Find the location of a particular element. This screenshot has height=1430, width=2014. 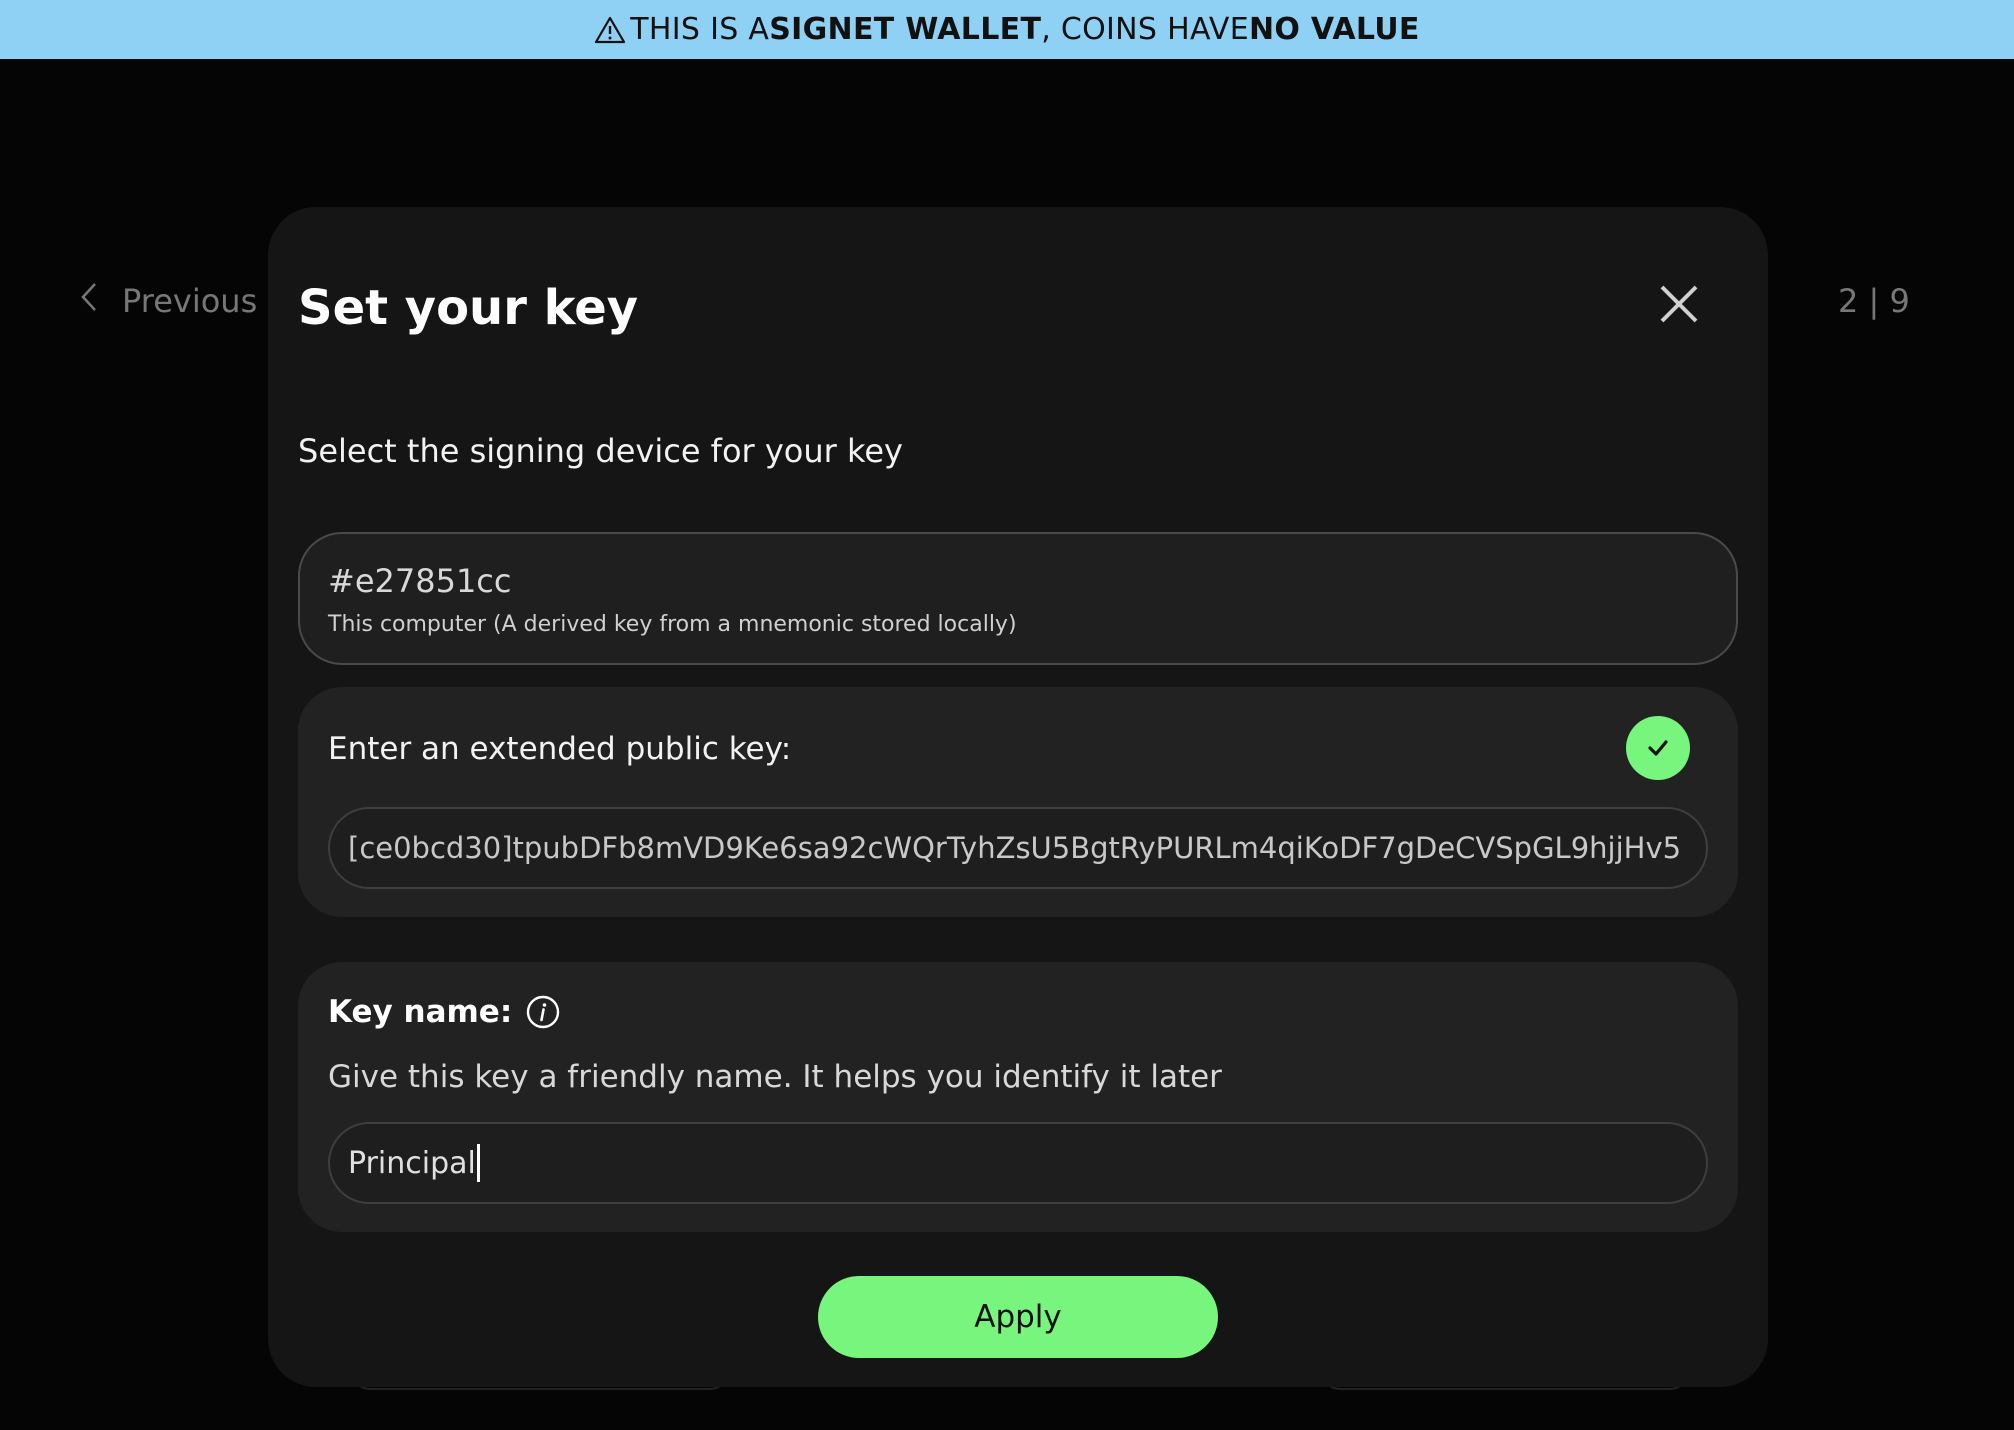

apply-button: Apply is located at coordinates (1018, 1317).